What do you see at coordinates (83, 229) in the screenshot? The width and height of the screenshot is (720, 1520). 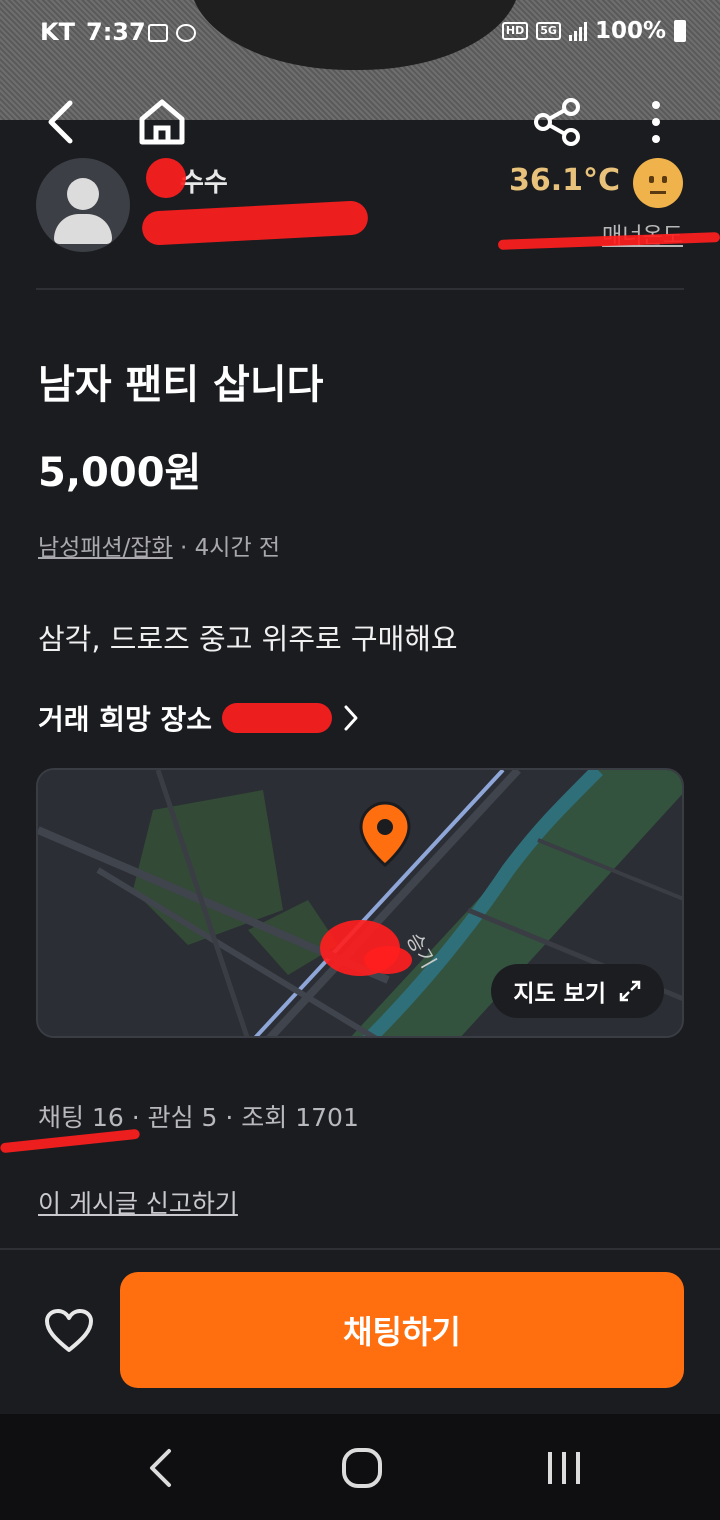 I see `avatar-body` at bounding box center [83, 229].